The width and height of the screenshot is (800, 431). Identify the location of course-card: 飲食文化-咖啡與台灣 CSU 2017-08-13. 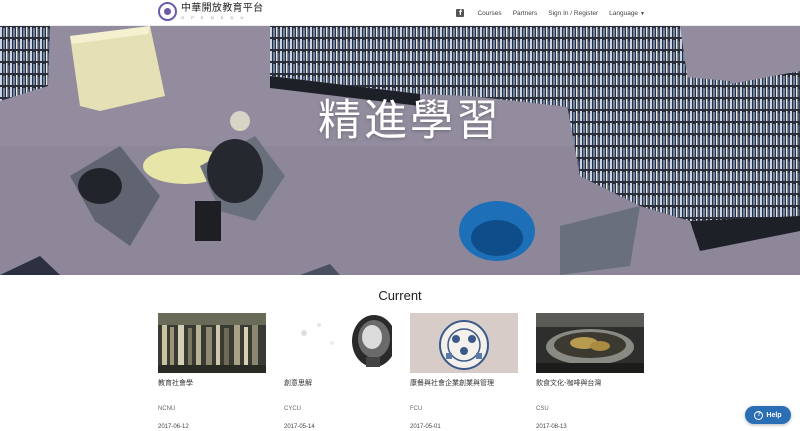
(590, 371).